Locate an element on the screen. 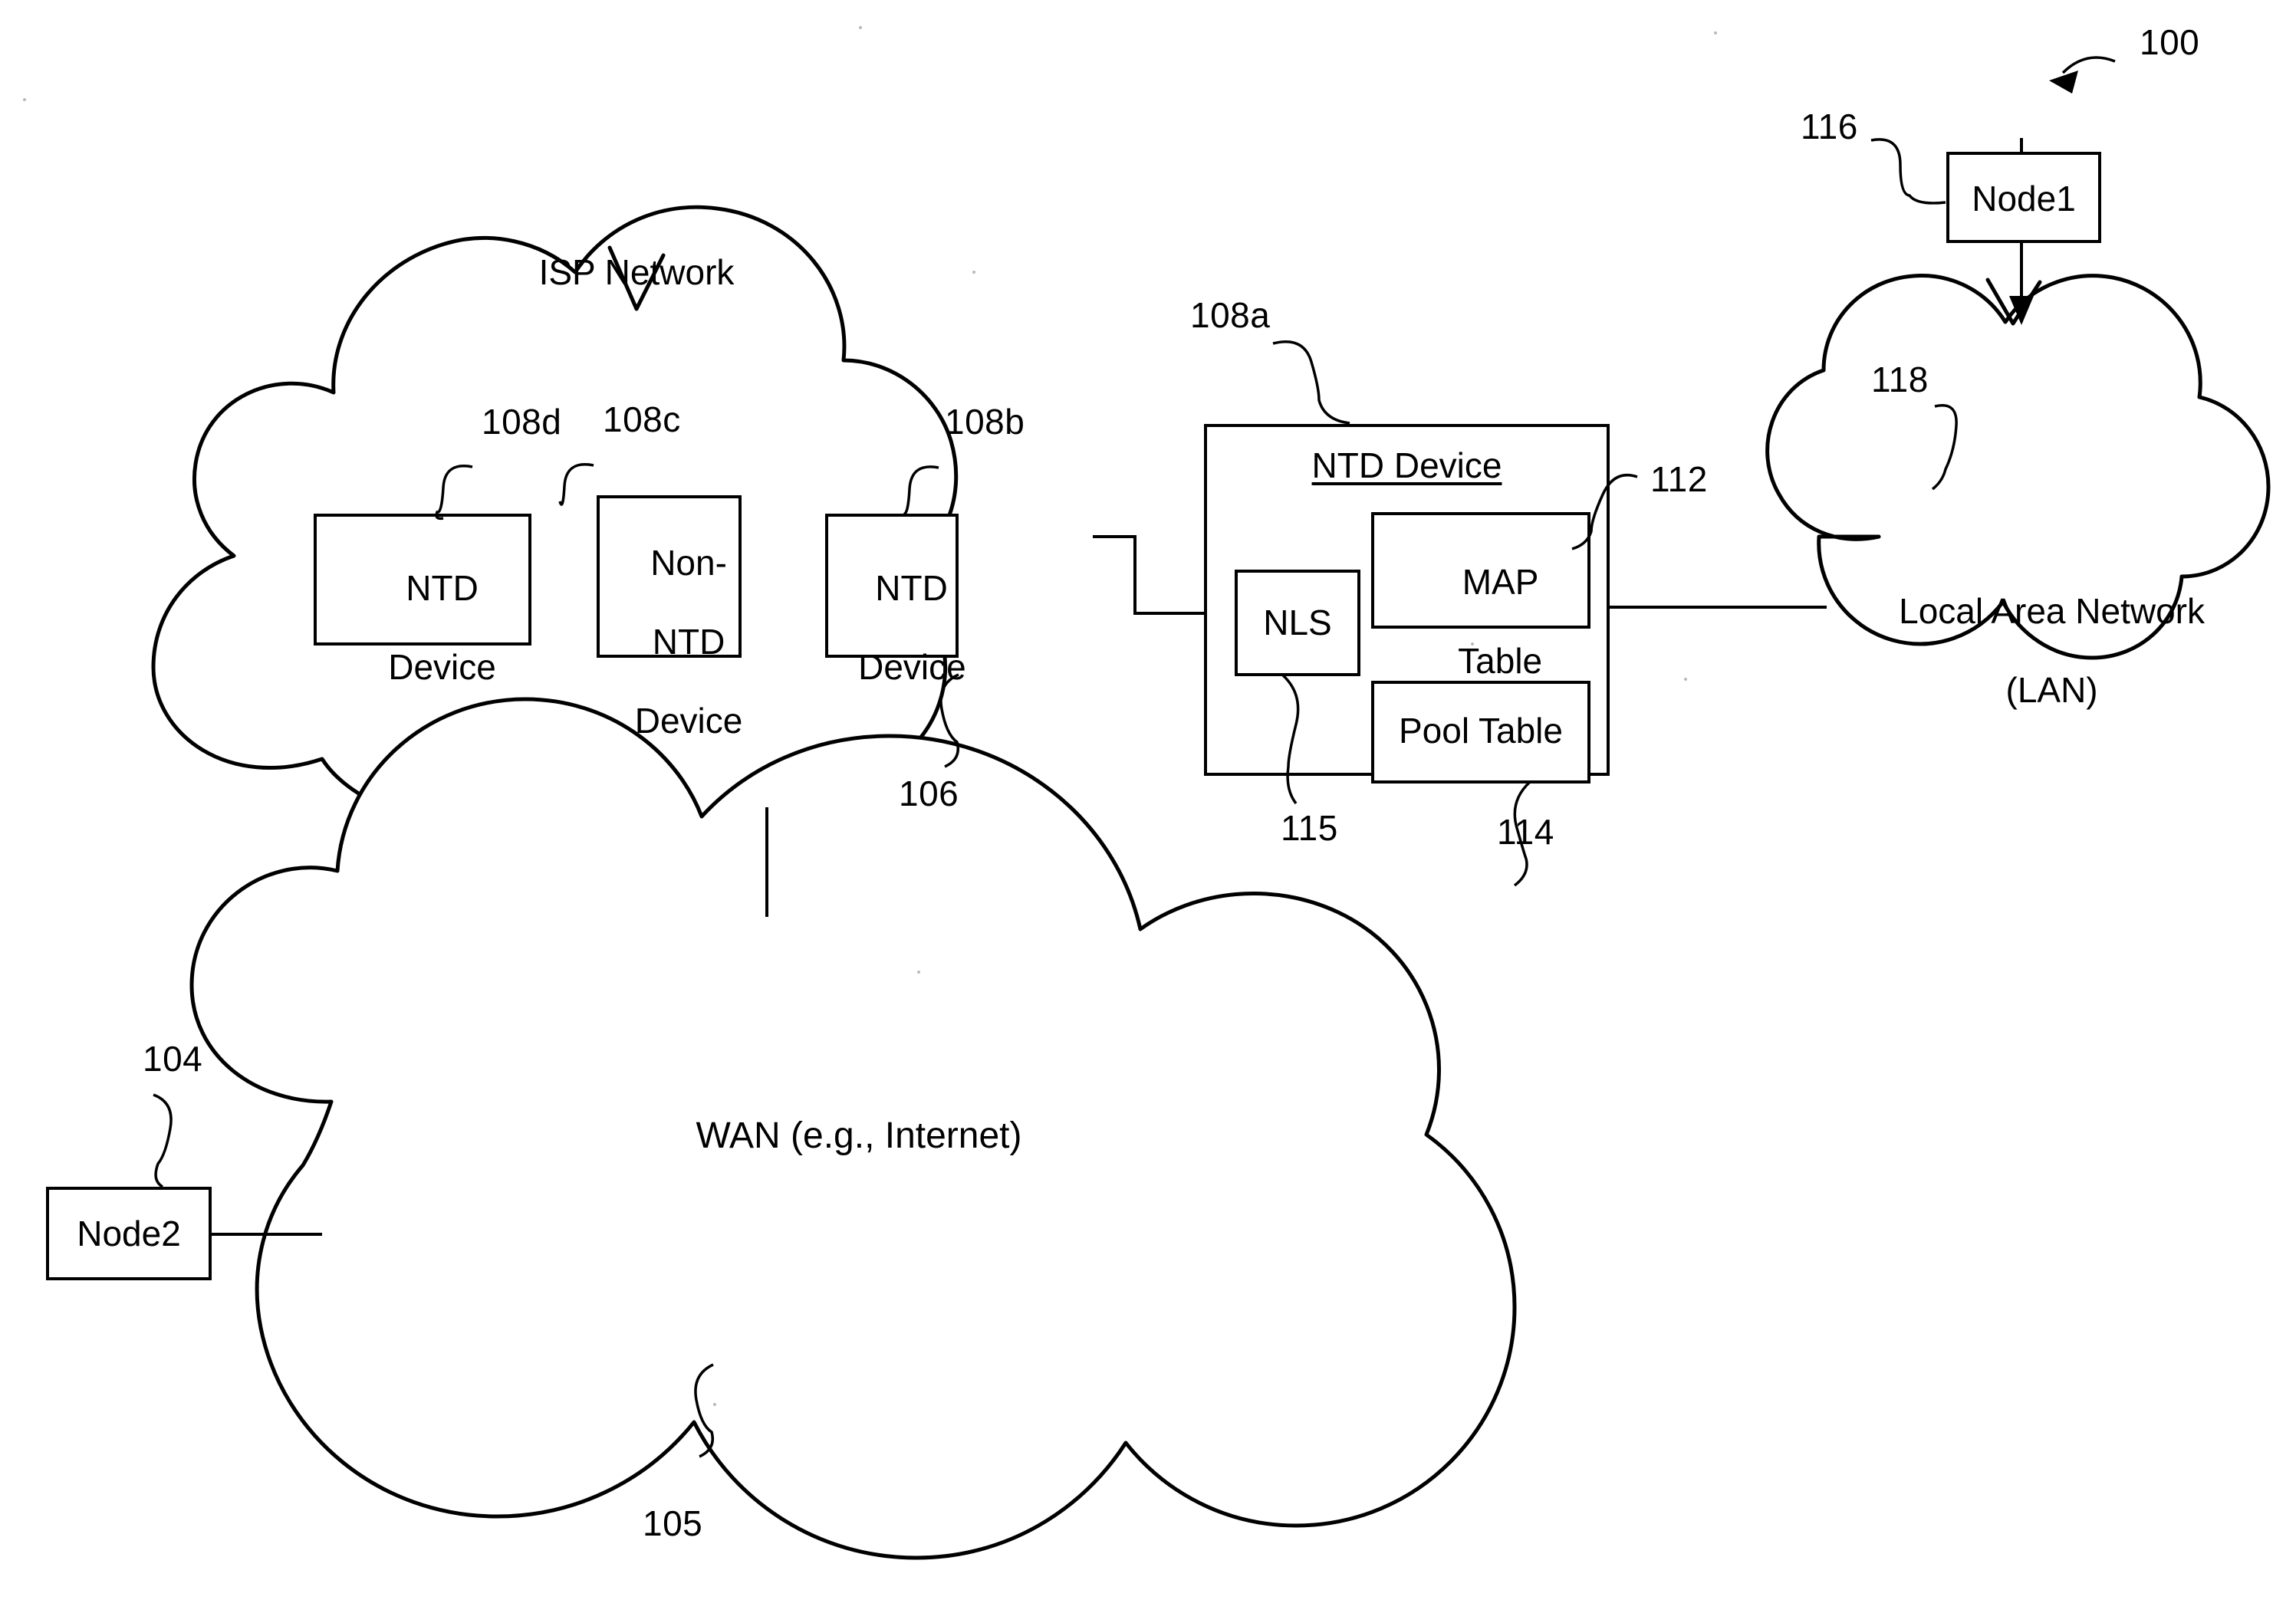 Image resolution: width=2296 pixels, height=1613 pixels. map-table-ref-112: 112 is located at coordinates (1679, 479).